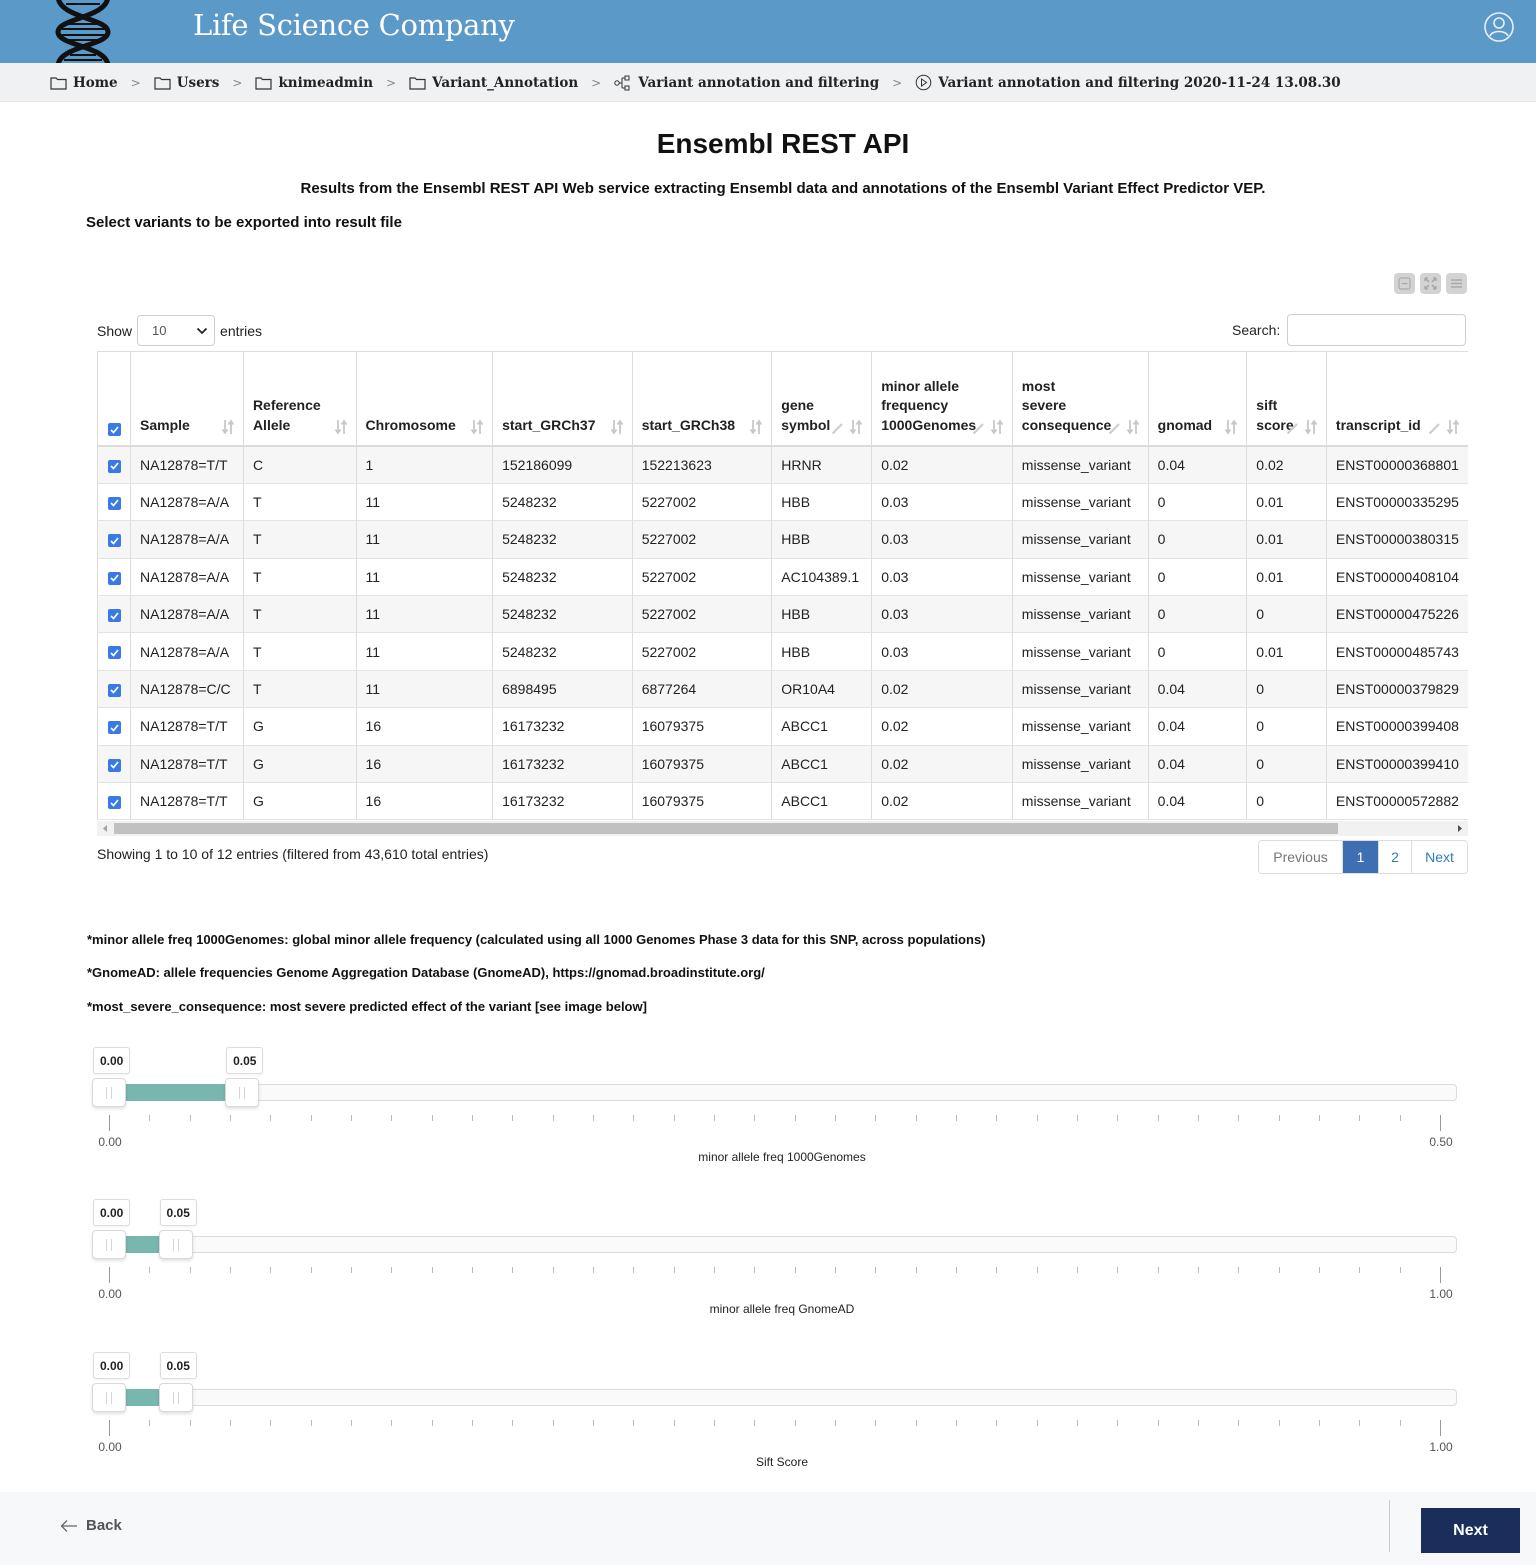  Describe the element at coordinates (780, 1412) in the screenshot. I see `slider-sift-score: 0.00 0.05 0.00 1.00 Sift Score` at that location.